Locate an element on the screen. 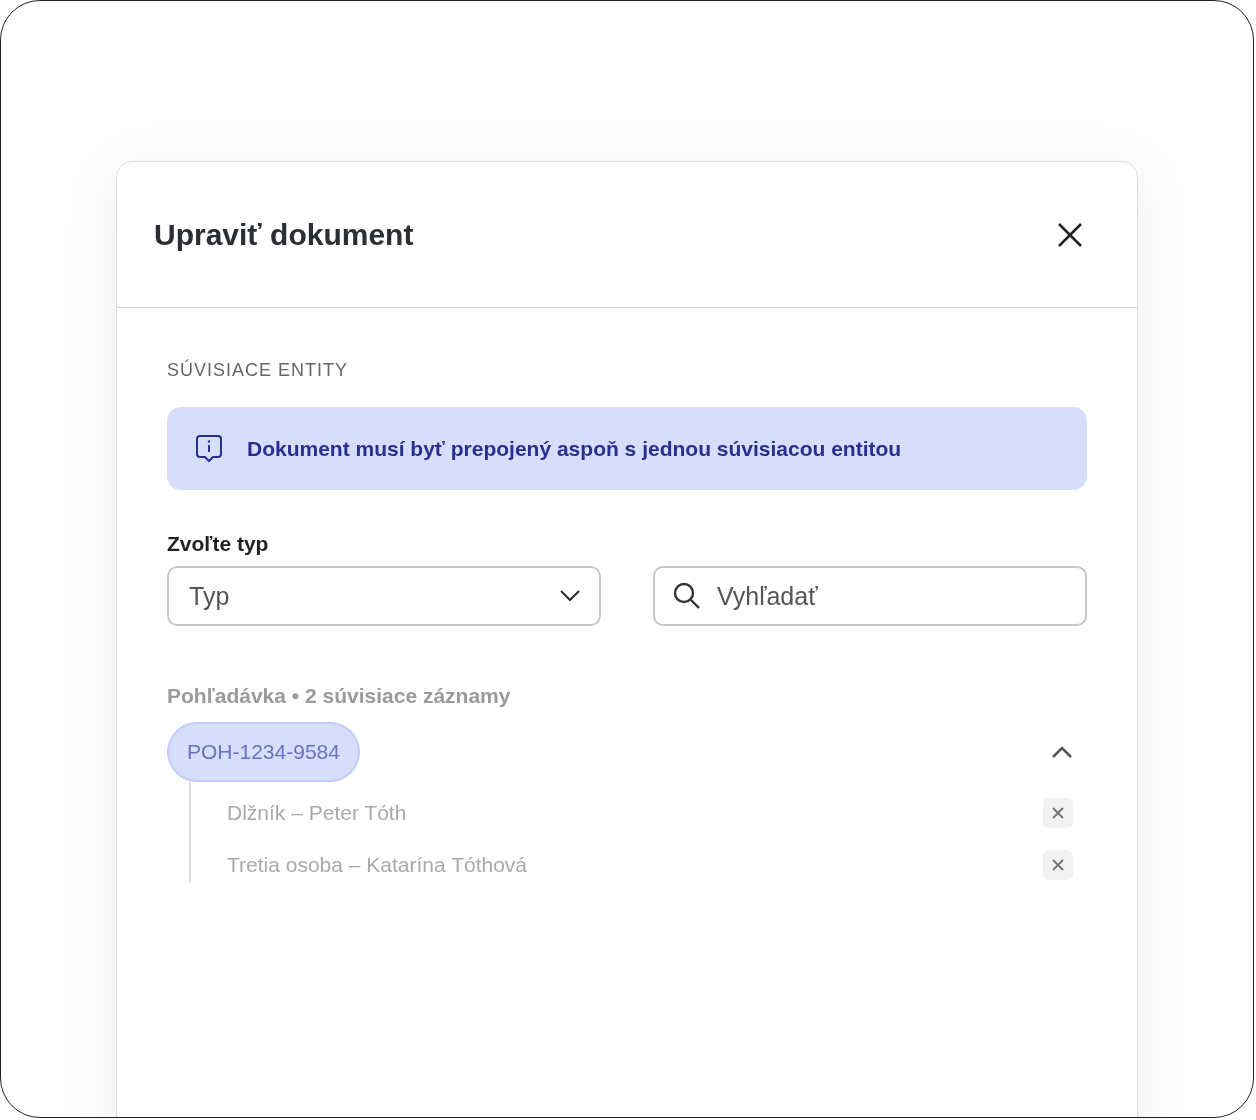 The width and height of the screenshot is (1256, 1120). type-select: Typ is located at coordinates (384, 596).